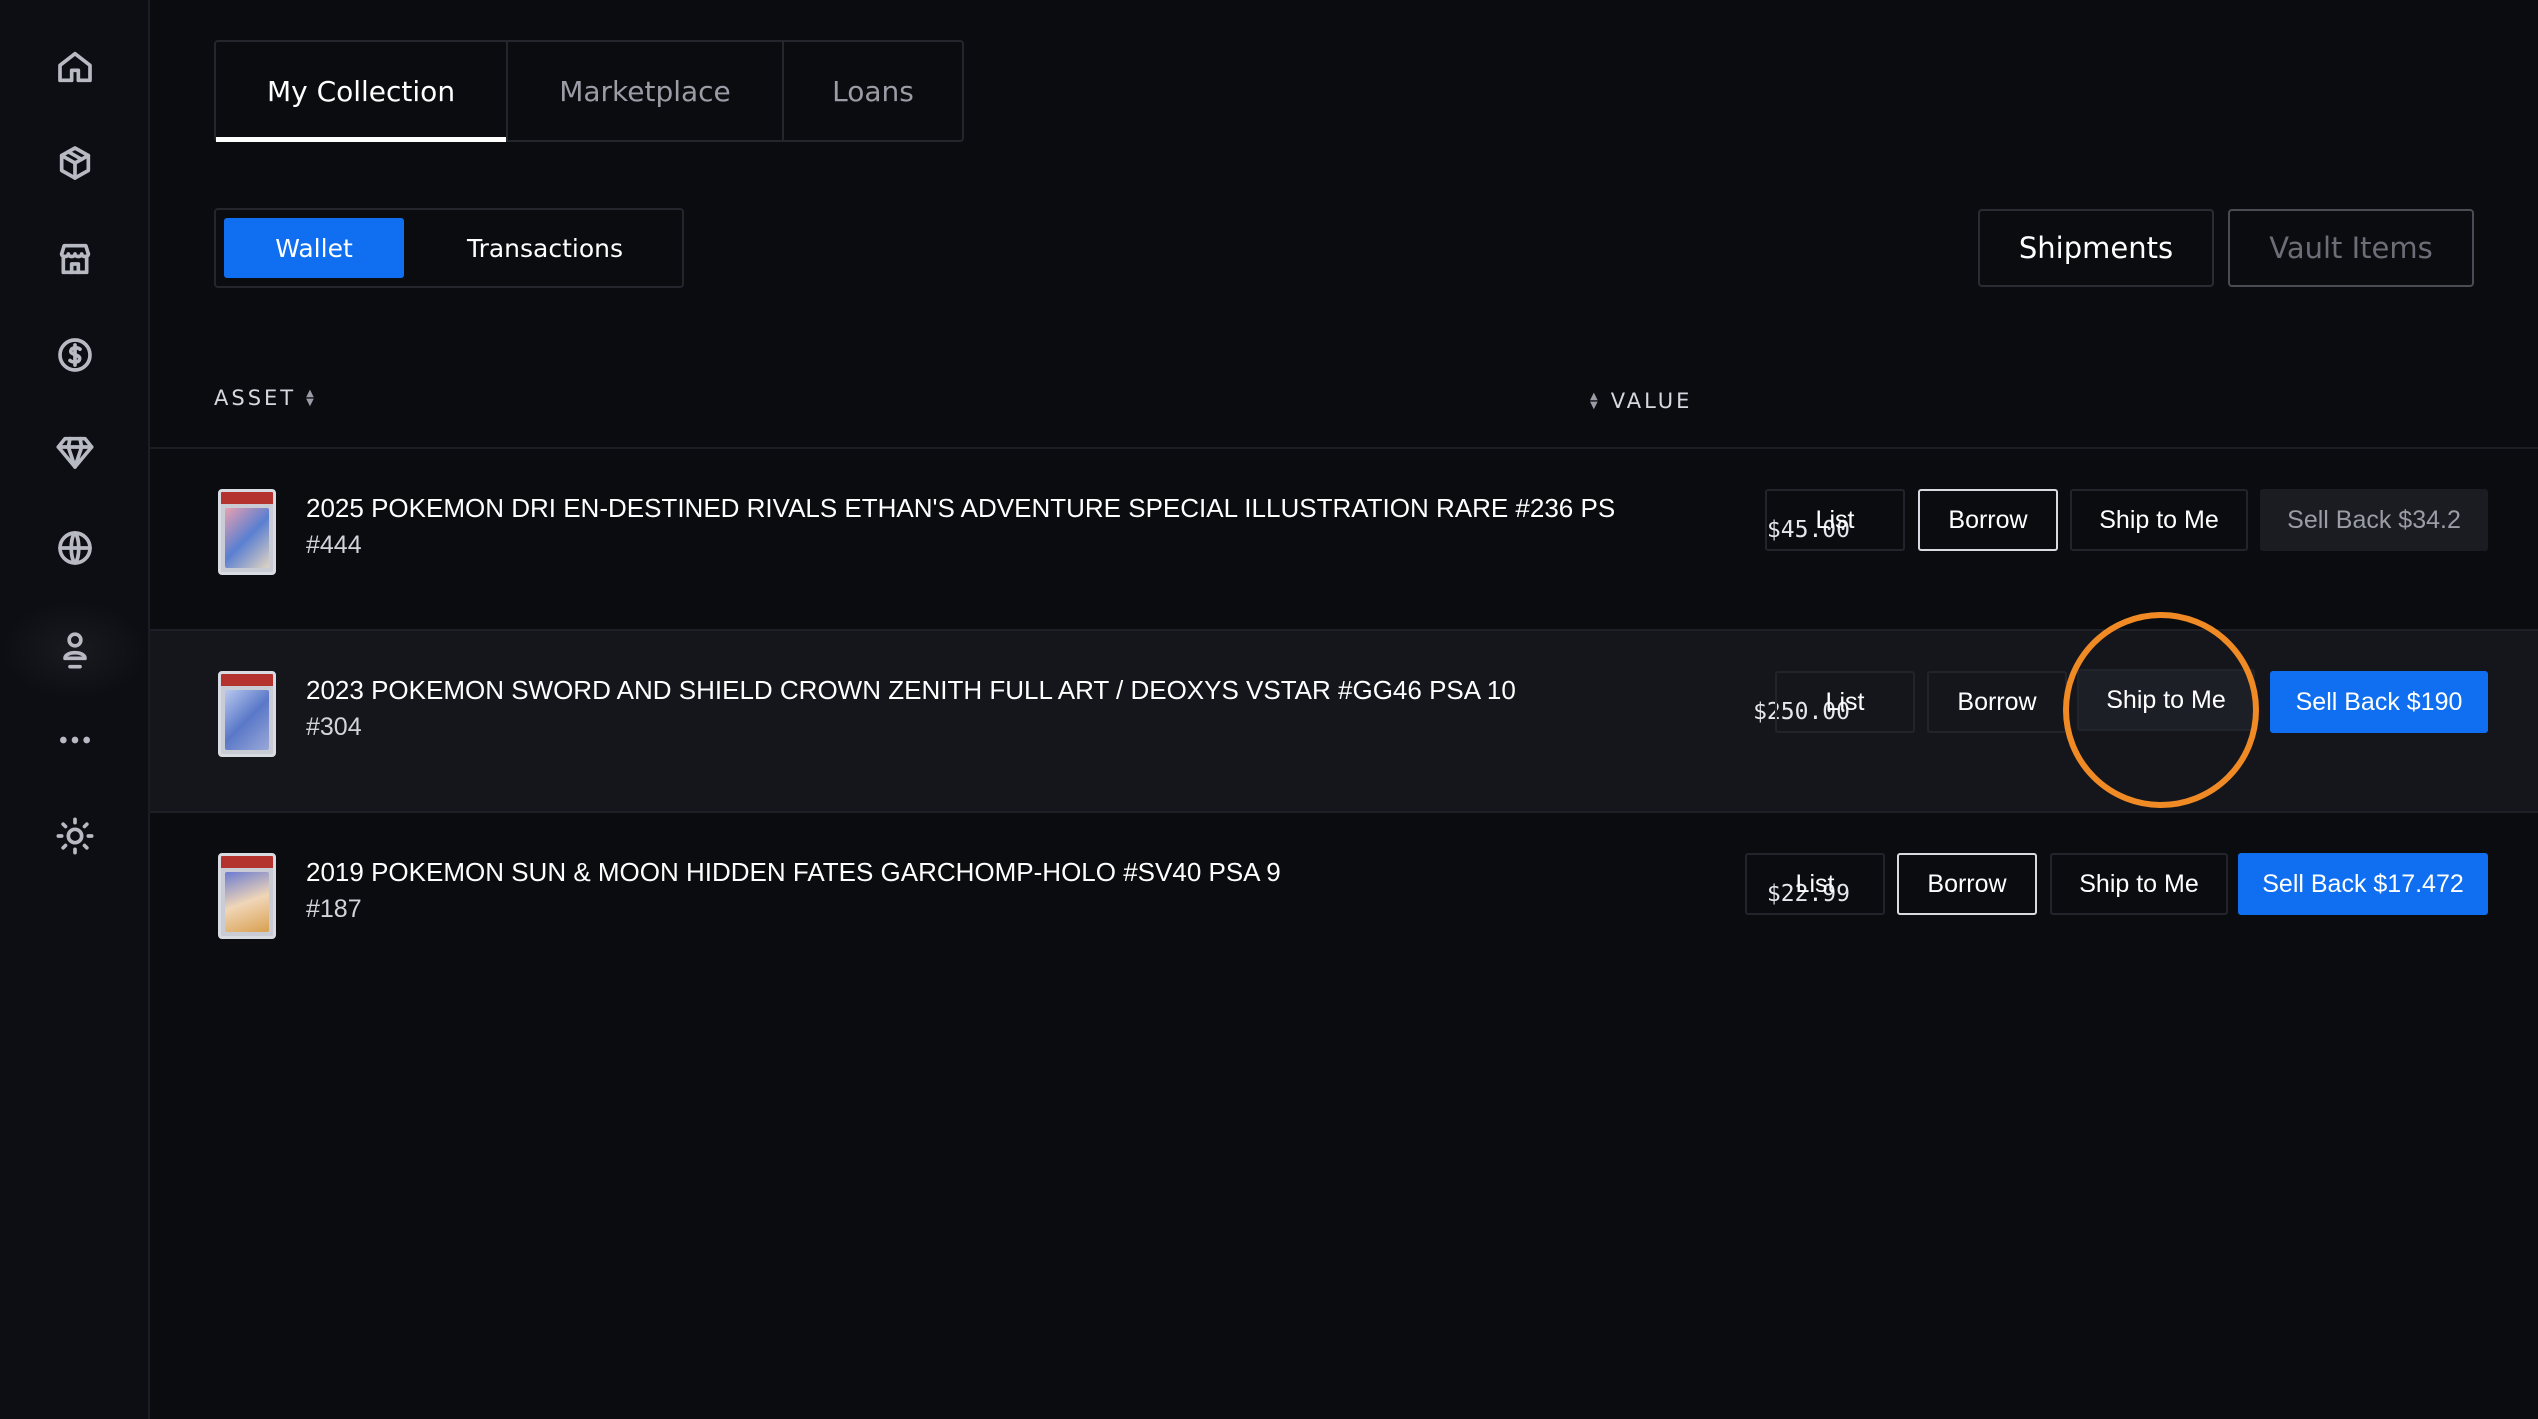 The image size is (2538, 1419). I want to click on sell-back-button: Sell Back $190, so click(2379, 702).